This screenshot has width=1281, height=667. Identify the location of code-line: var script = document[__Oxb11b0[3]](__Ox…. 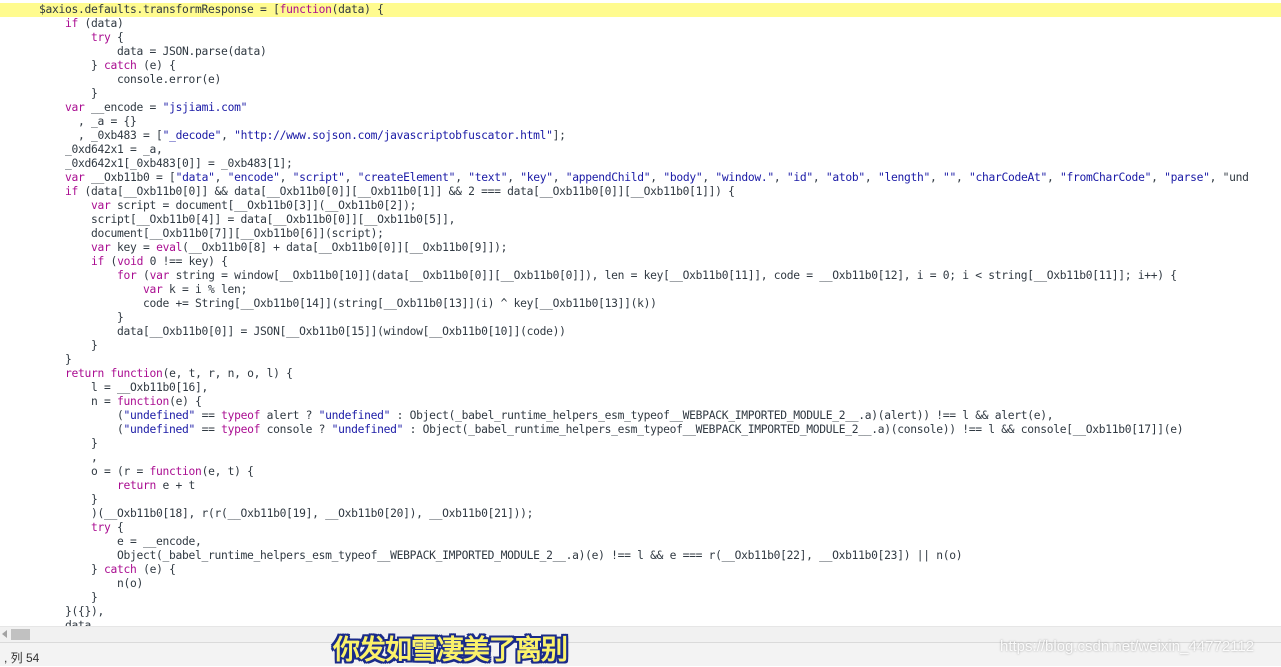
(208, 206).